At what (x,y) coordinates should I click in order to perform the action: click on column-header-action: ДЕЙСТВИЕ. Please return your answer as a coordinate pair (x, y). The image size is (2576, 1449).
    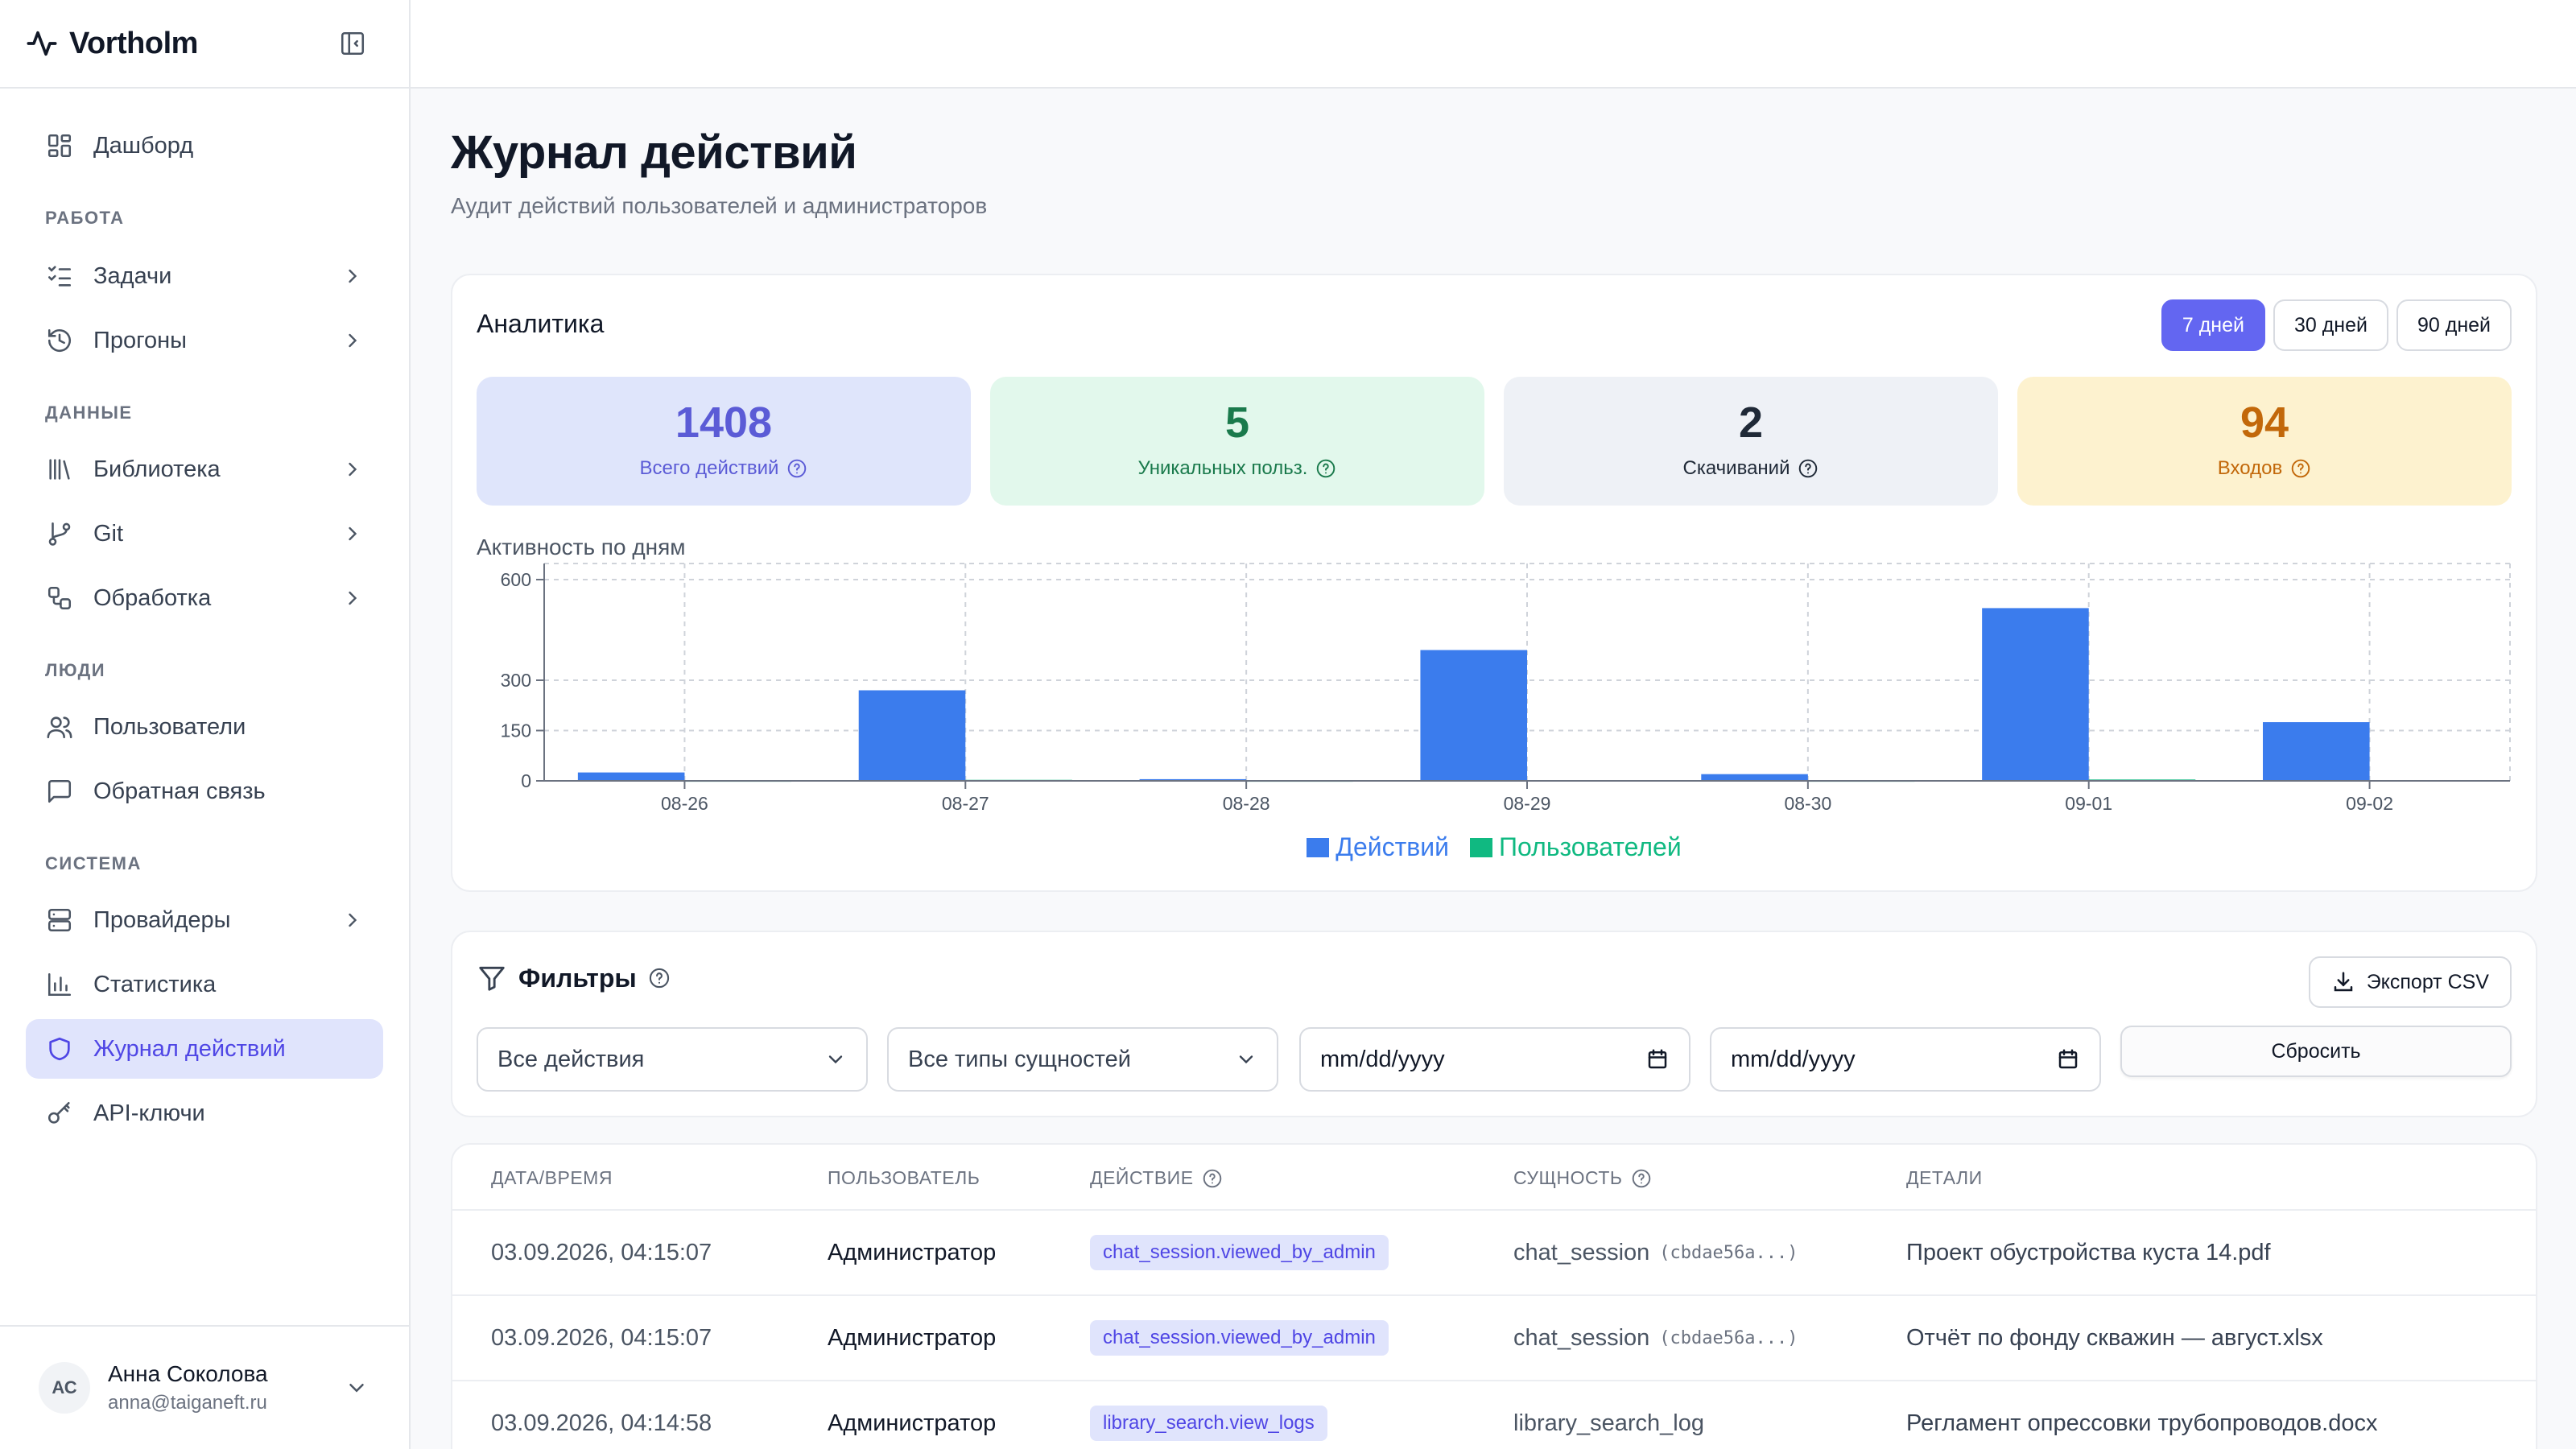
    Looking at the image, I should click on (1156, 1178).